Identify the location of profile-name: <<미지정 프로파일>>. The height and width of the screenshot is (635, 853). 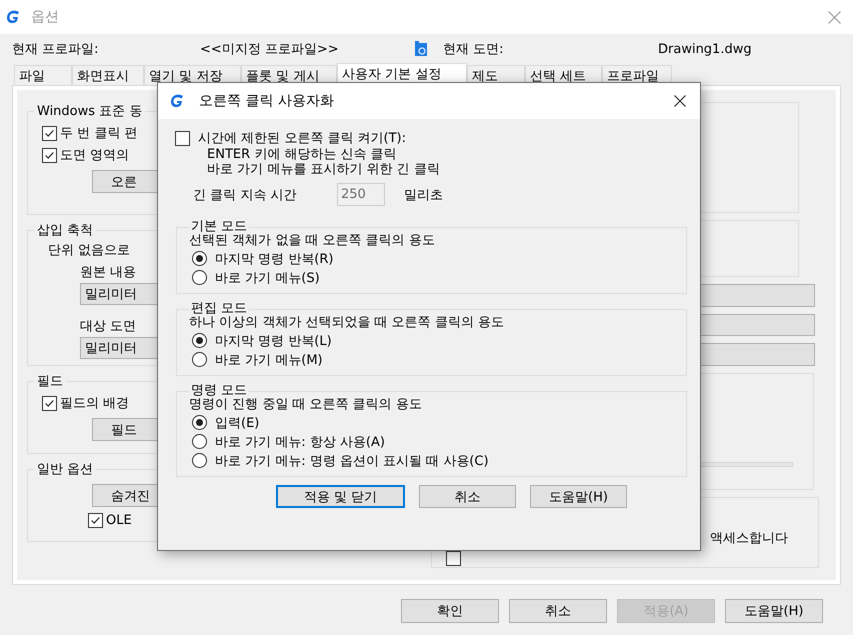
(270, 49).